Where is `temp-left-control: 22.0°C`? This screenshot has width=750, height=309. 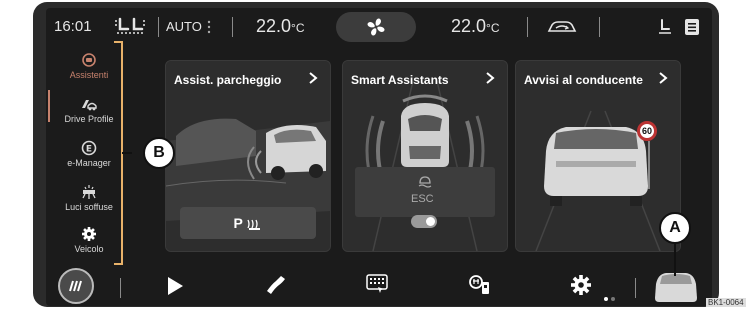
temp-left-control: 22.0°C is located at coordinates (280, 26).